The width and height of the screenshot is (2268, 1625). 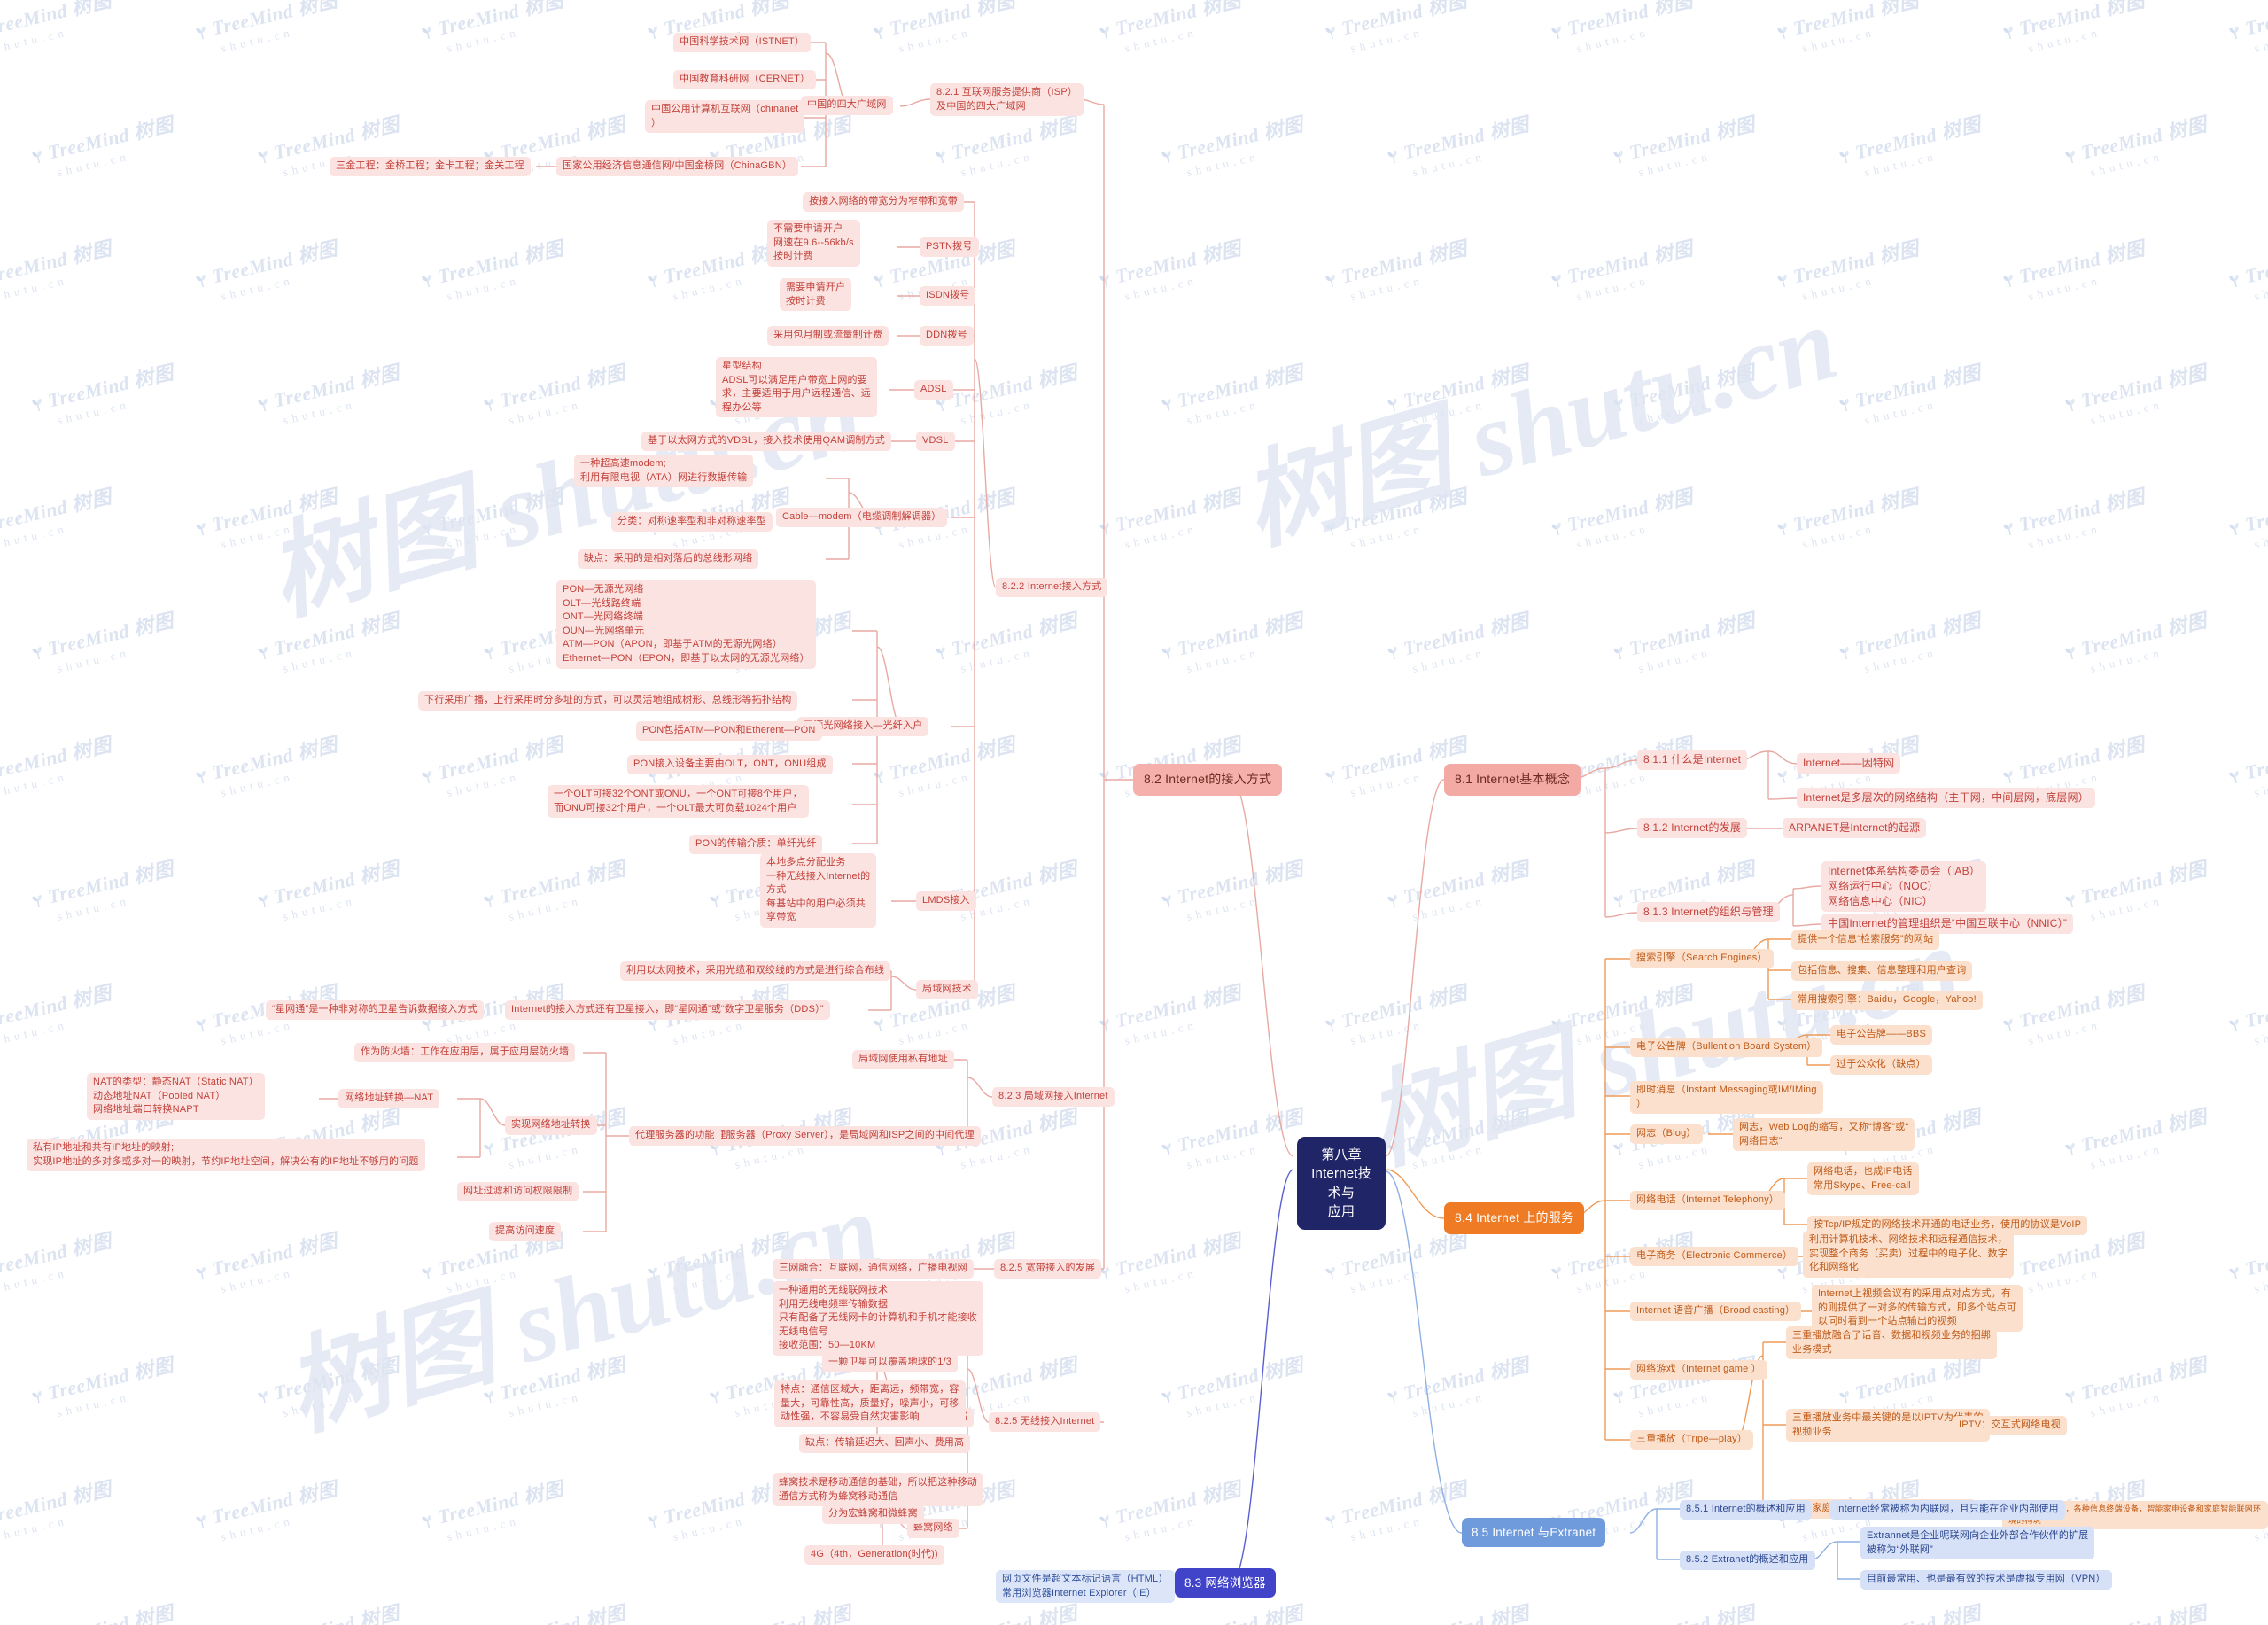 What do you see at coordinates (551, 1125) in the screenshot?
I see `node-nat-impl: 实现网络地址转换` at bounding box center [551, 1125].